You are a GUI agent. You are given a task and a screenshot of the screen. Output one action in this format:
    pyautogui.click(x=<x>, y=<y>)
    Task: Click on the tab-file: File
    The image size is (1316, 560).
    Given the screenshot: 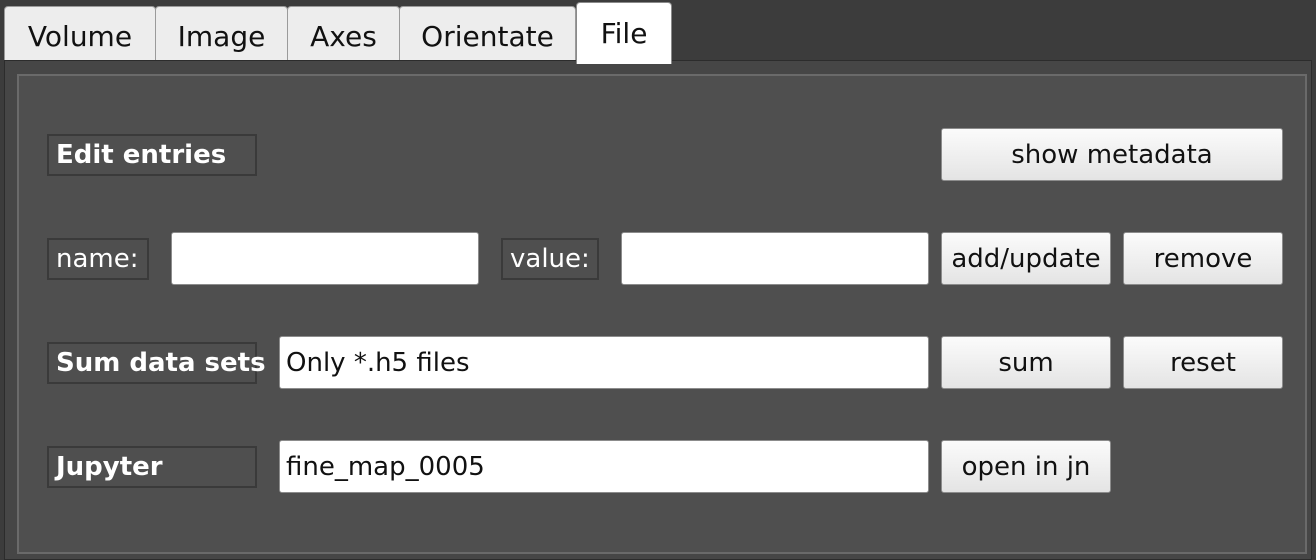 What is the action you would take?
    pyautogui.click(x=624, y=33)
    